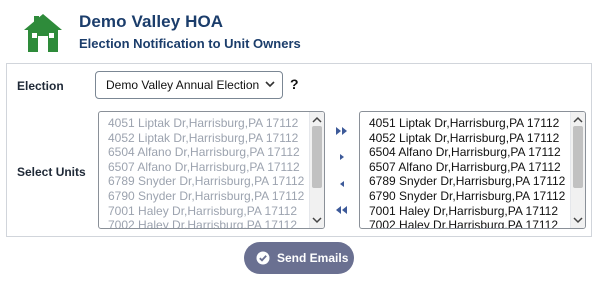 The image size is (600, 285). Describe the element at coordinates (43, 33) in the screenshot. I see `house-icon` at that location.